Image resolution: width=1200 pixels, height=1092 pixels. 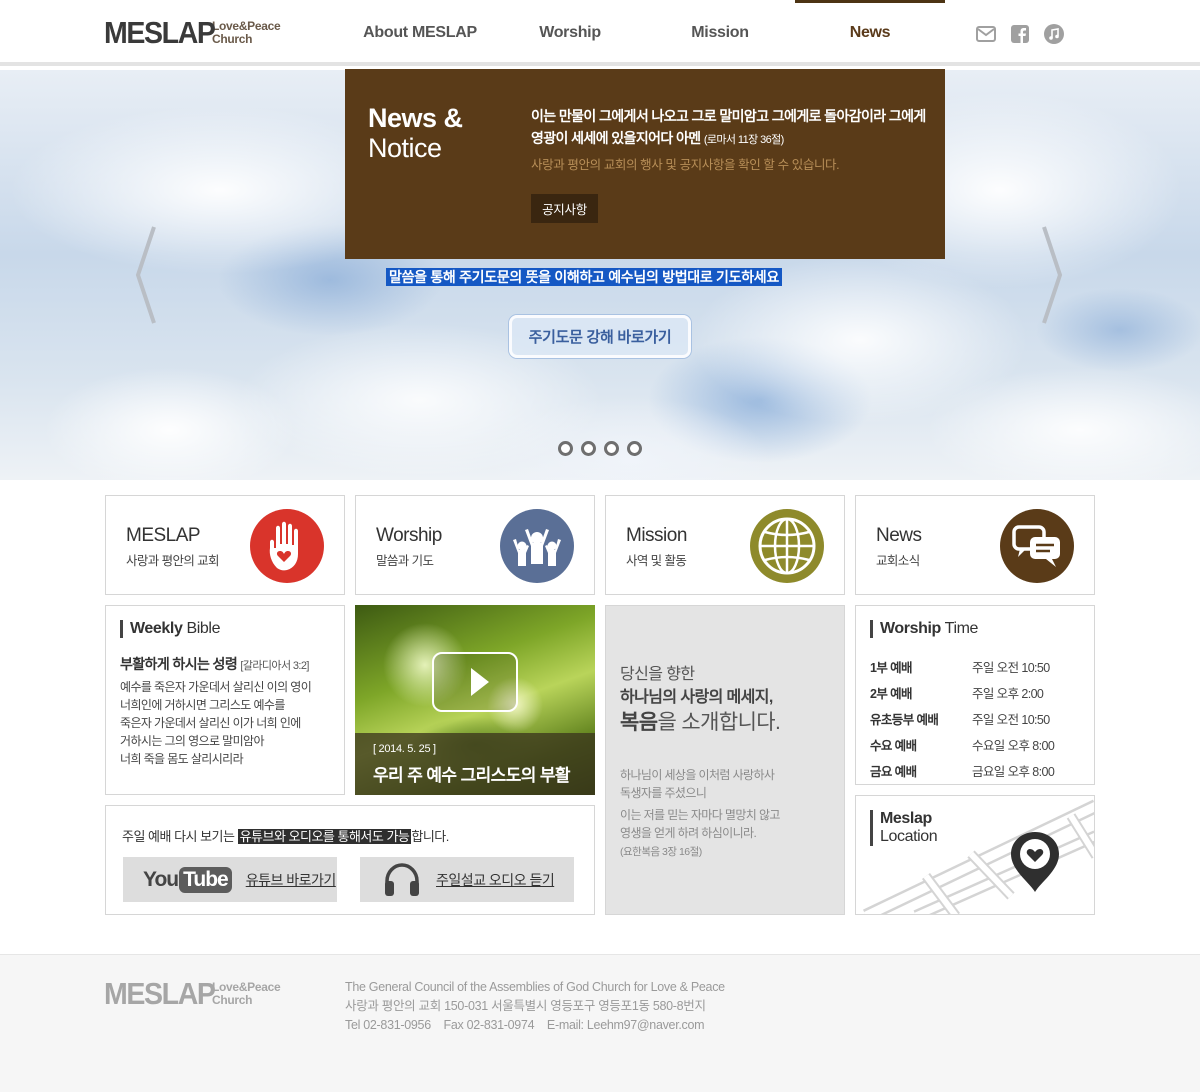 I want to click on verse-line: 죽은자 가운데서 살리신 이가 너희 인에, so click(x=210, y=723).